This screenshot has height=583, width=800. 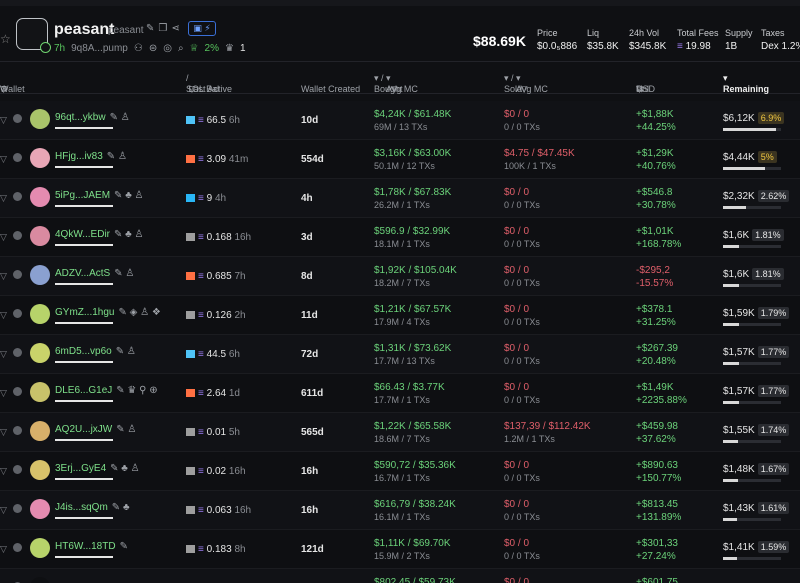 I want to click on wallet-text: DLE6...G1eJ, so click(x=84, y=390).